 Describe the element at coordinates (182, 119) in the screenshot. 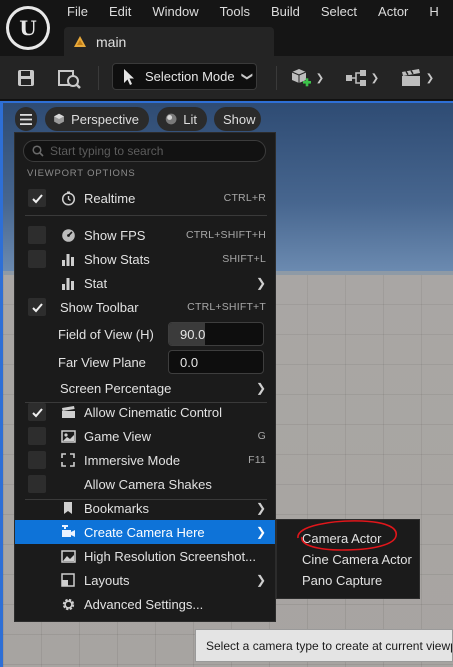

I see `view-mode-button: Lit` at that location.